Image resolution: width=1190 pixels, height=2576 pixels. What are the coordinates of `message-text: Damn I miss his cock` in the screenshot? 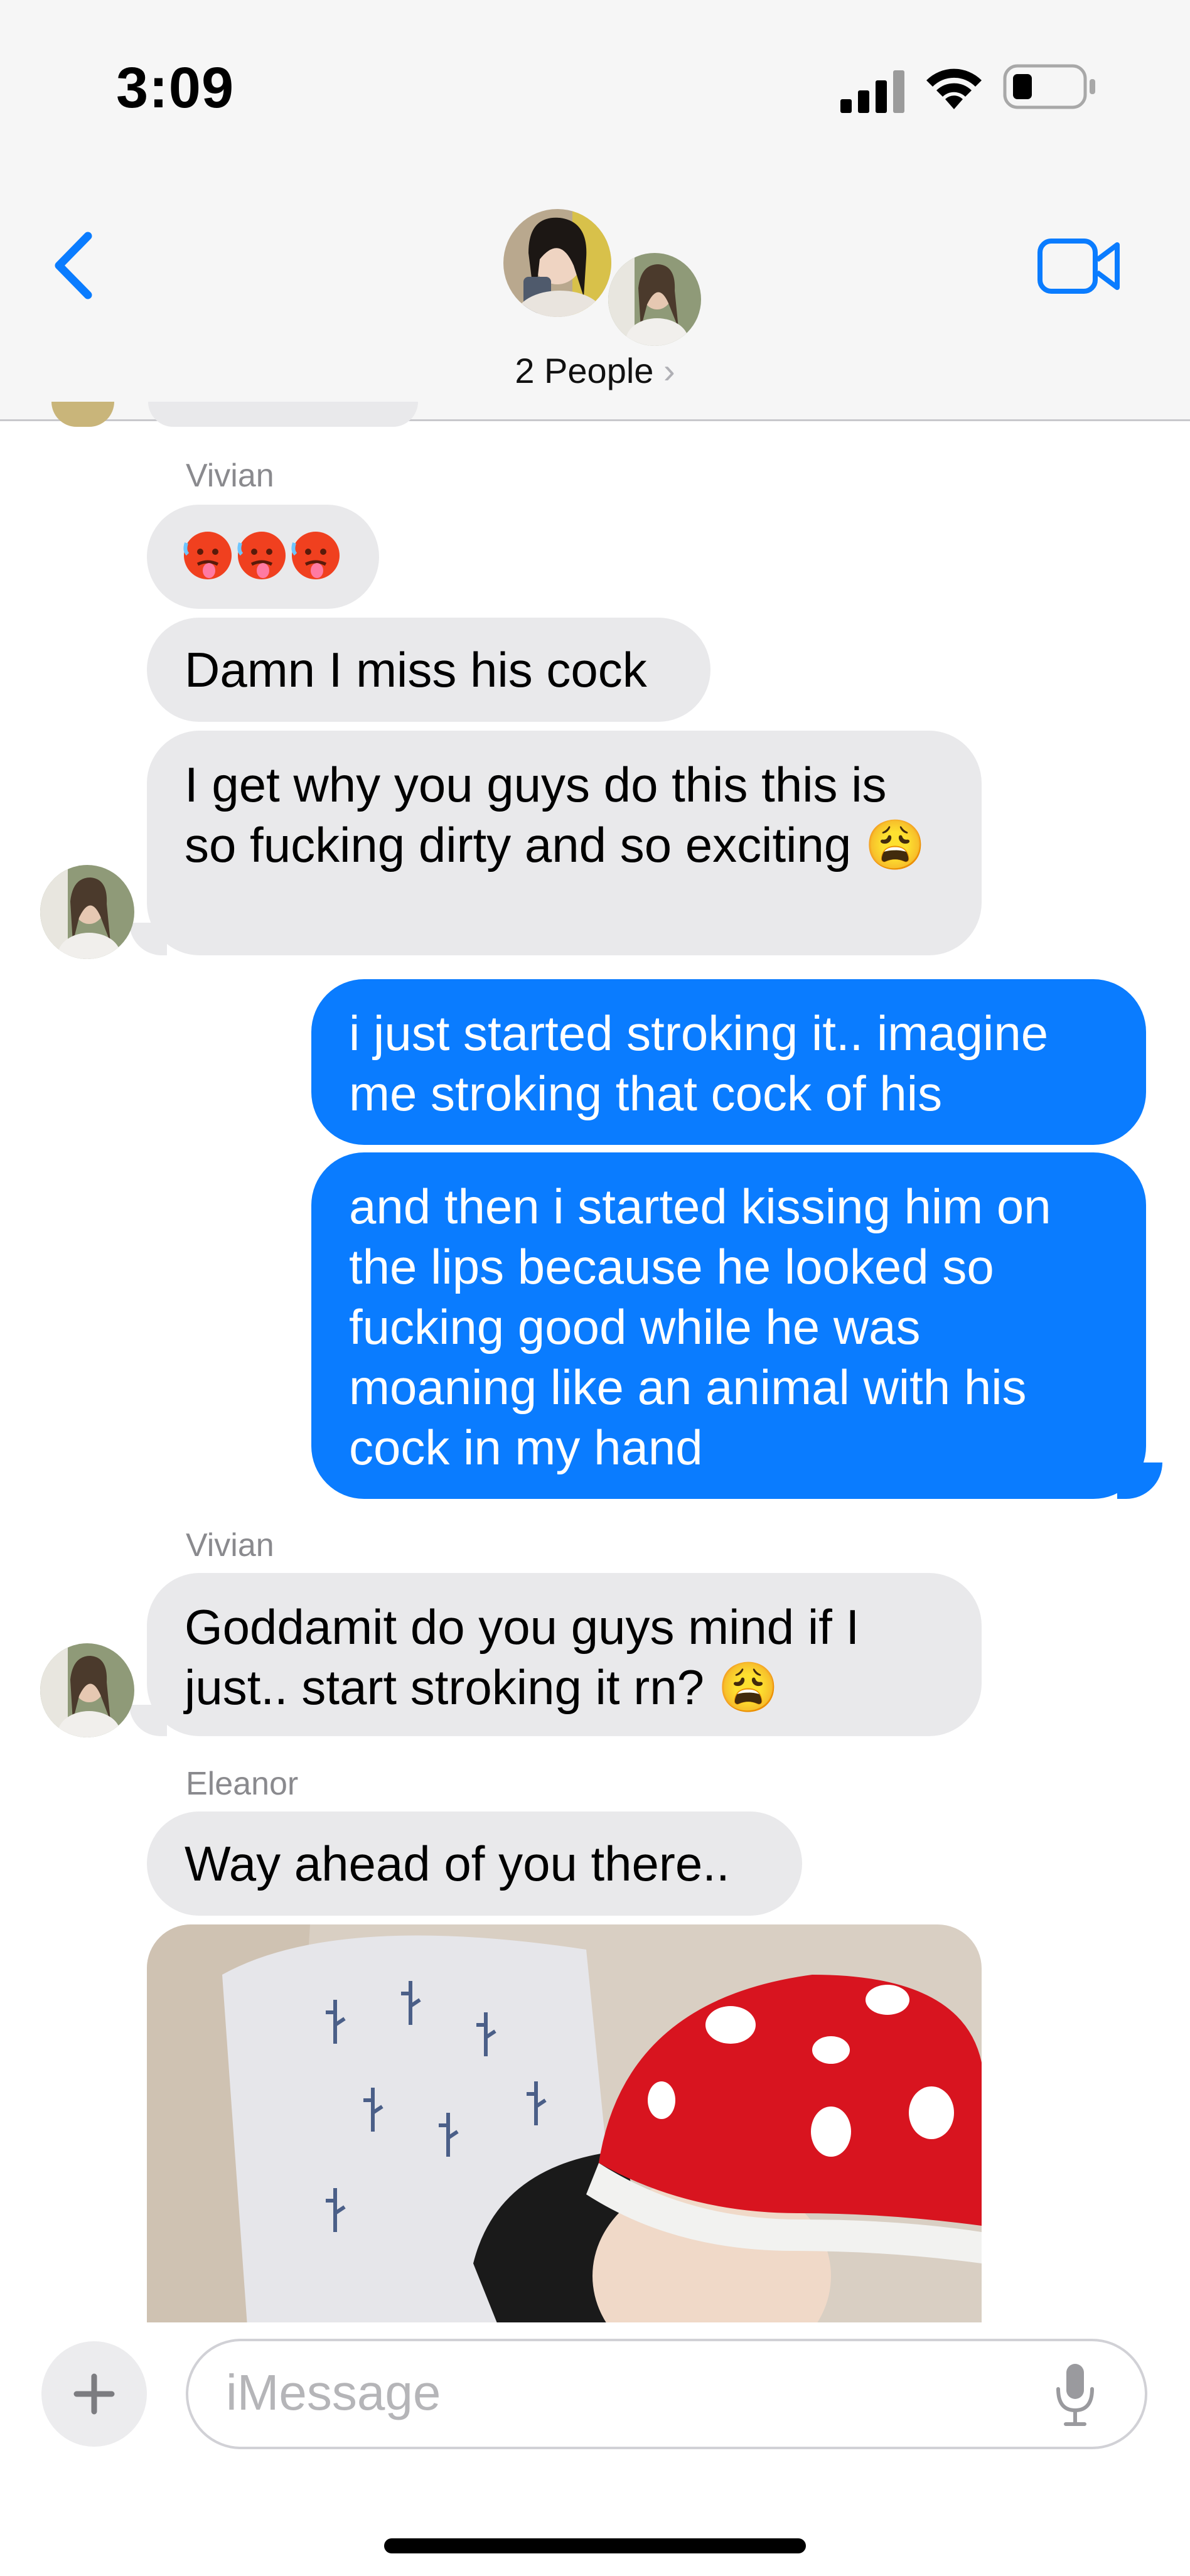 It's located at (416, 669).